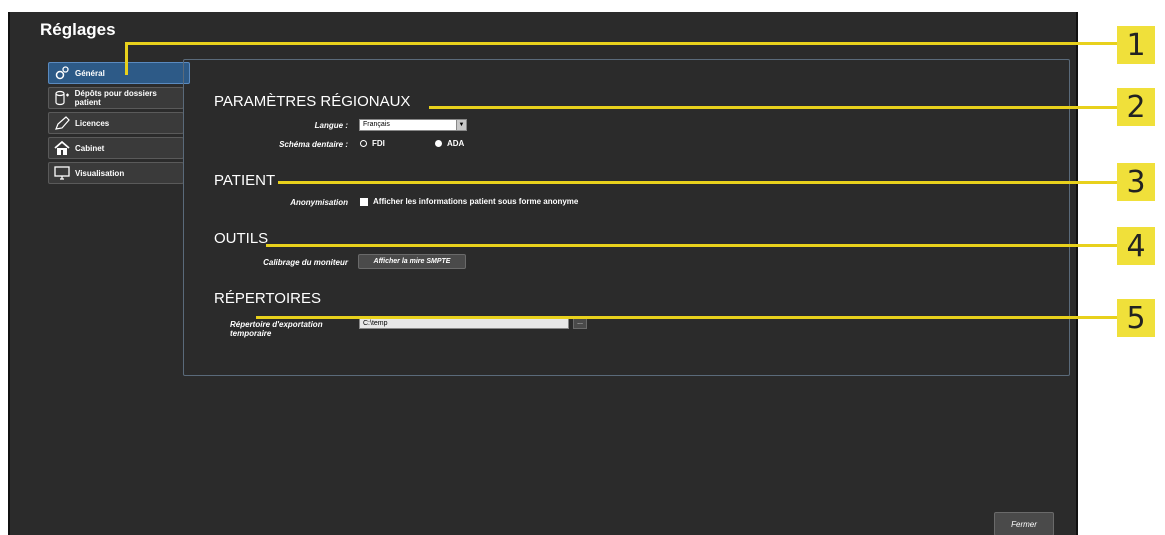 The height and width of the screenshot is (535, 1165). What do you see at coordinates (319, 202) in the screenshot?
I see `anonymisation-label: Anonymisation` at bounding box center [319, 202].